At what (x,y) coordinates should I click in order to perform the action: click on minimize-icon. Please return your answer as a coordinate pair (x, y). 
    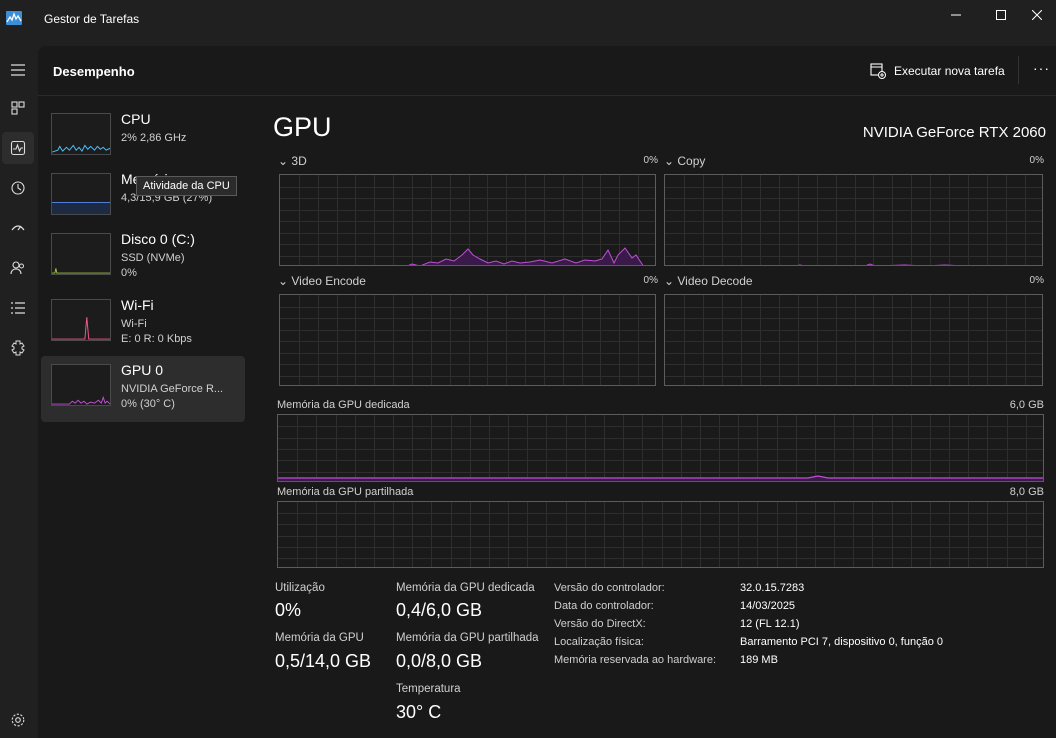
    Looking at the image, I should click on (956, 15).